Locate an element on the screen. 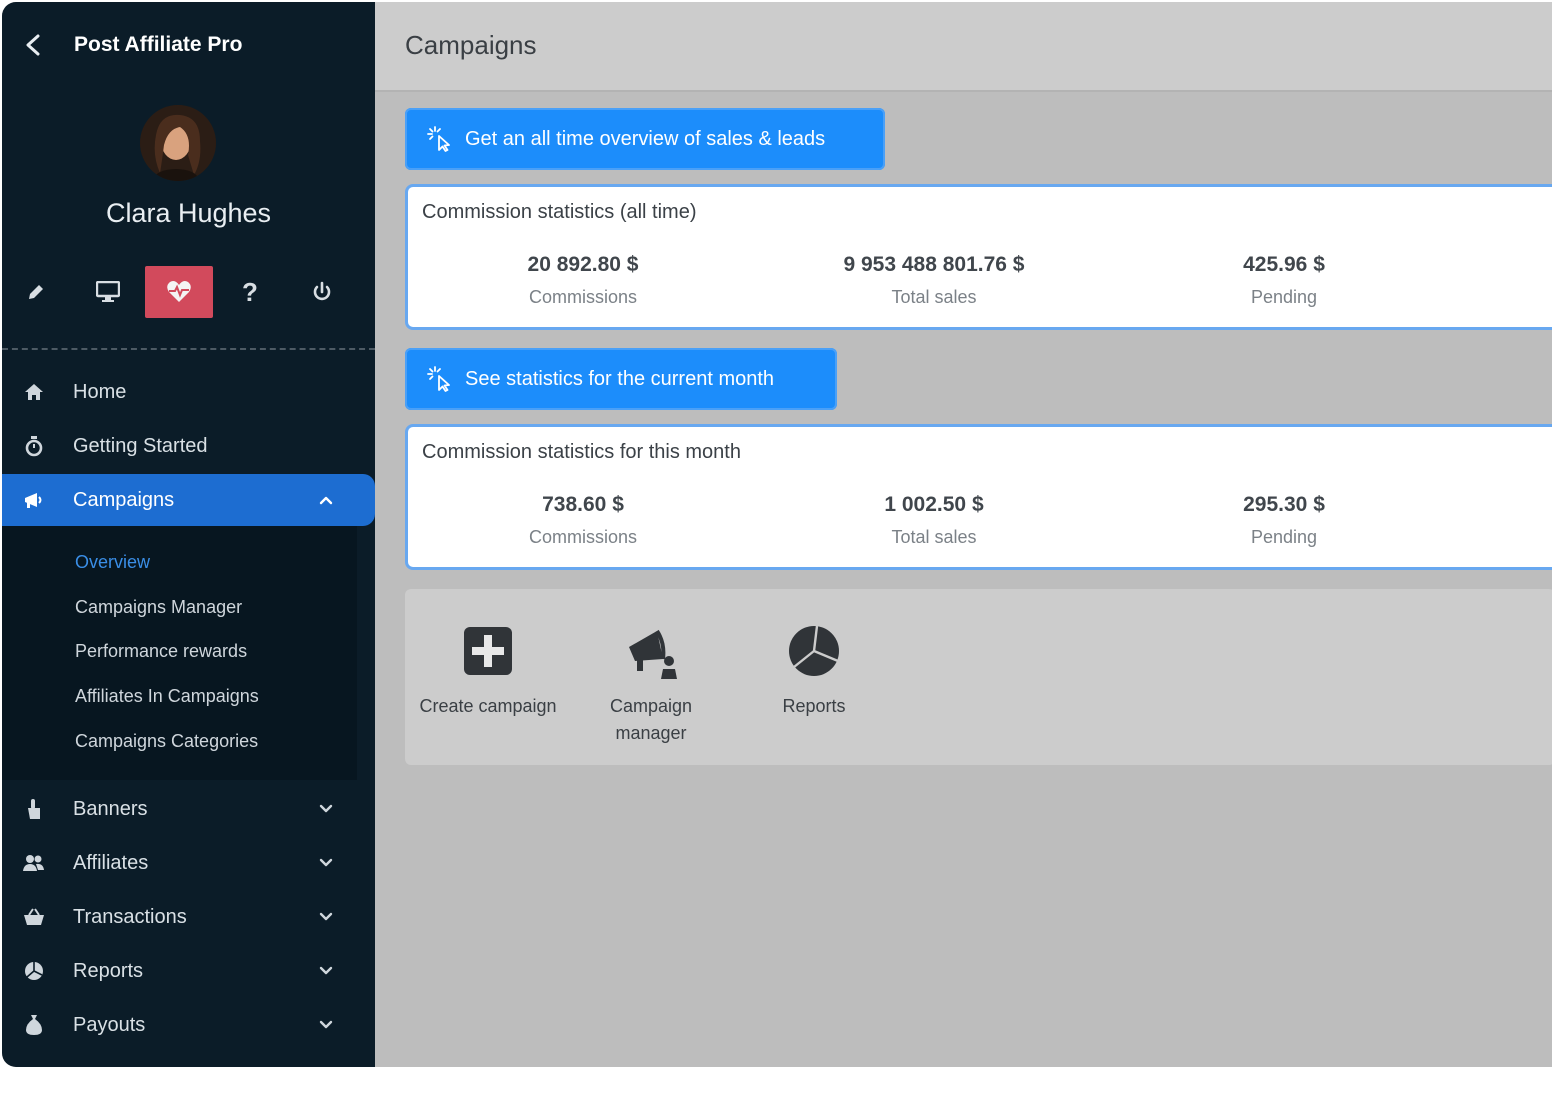 This screenshot has width=1552, height=1098. page-title: Campaigns is located at coordinates (471, 45).